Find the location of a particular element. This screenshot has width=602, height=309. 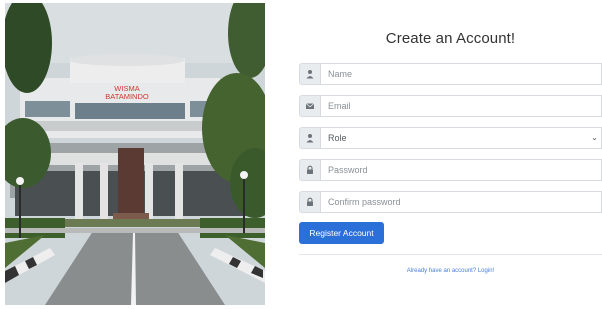

confirm-password-input is located at coordinates (461, 202).